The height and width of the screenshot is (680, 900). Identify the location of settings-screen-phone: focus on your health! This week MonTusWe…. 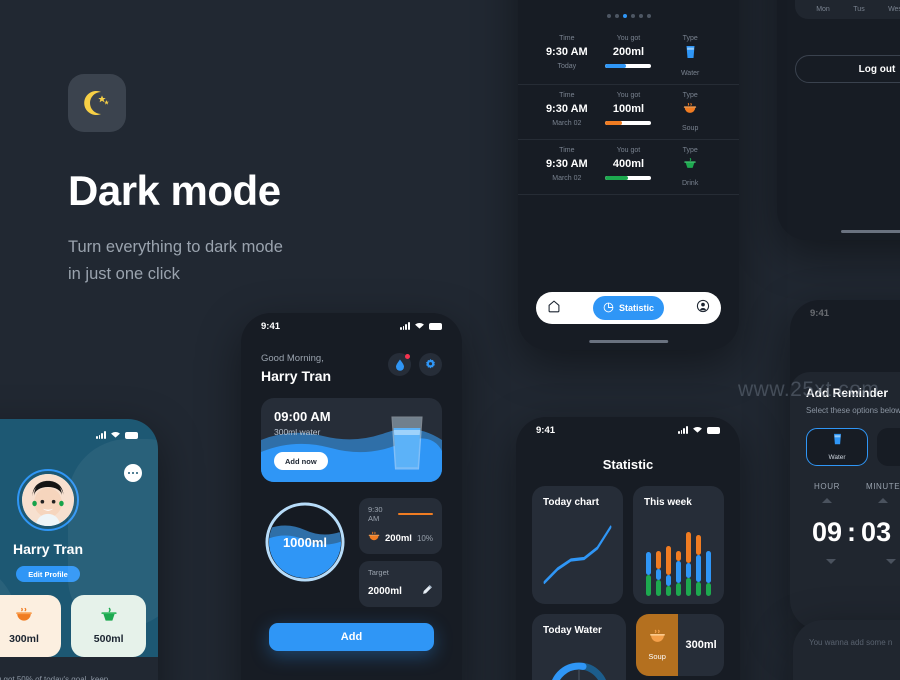
(838, 120).